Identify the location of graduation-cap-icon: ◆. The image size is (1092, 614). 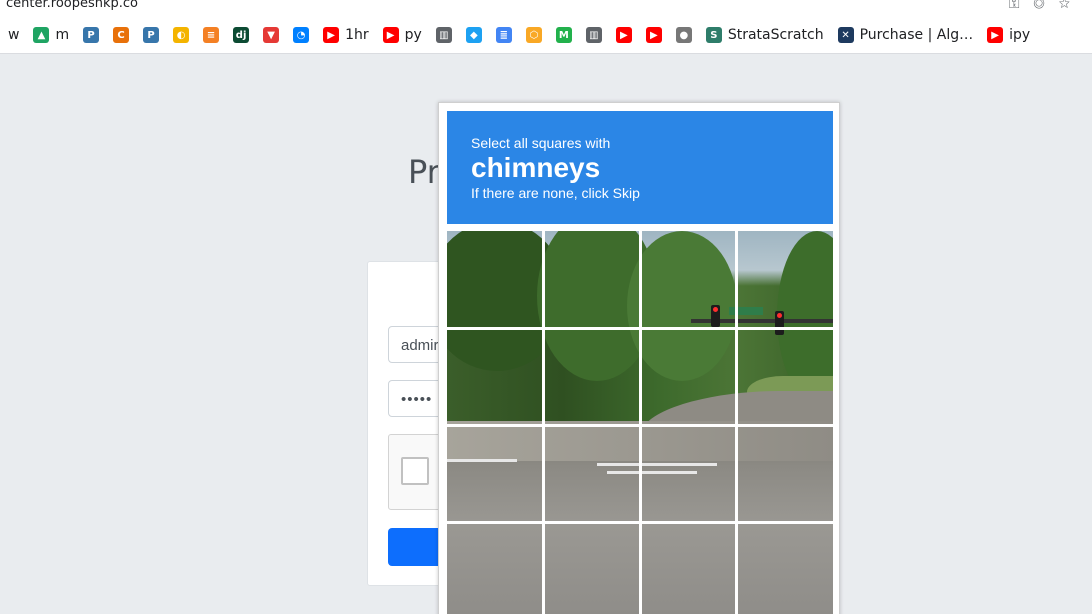
(473, 35).